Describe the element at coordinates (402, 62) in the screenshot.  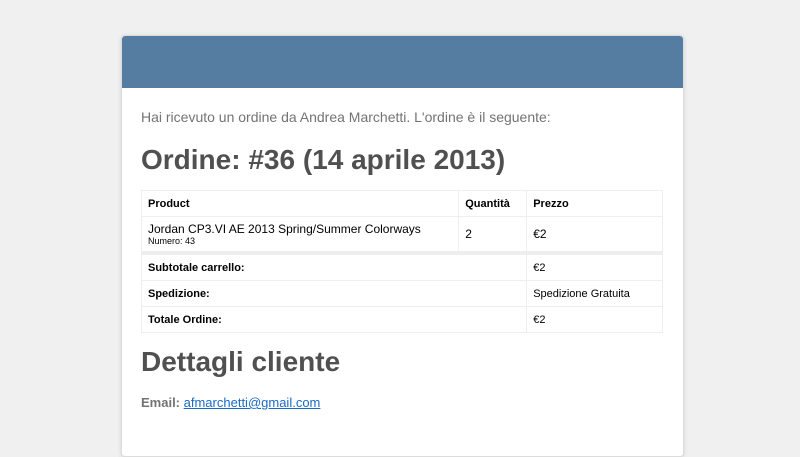
I see `email-header-banner` at that location.